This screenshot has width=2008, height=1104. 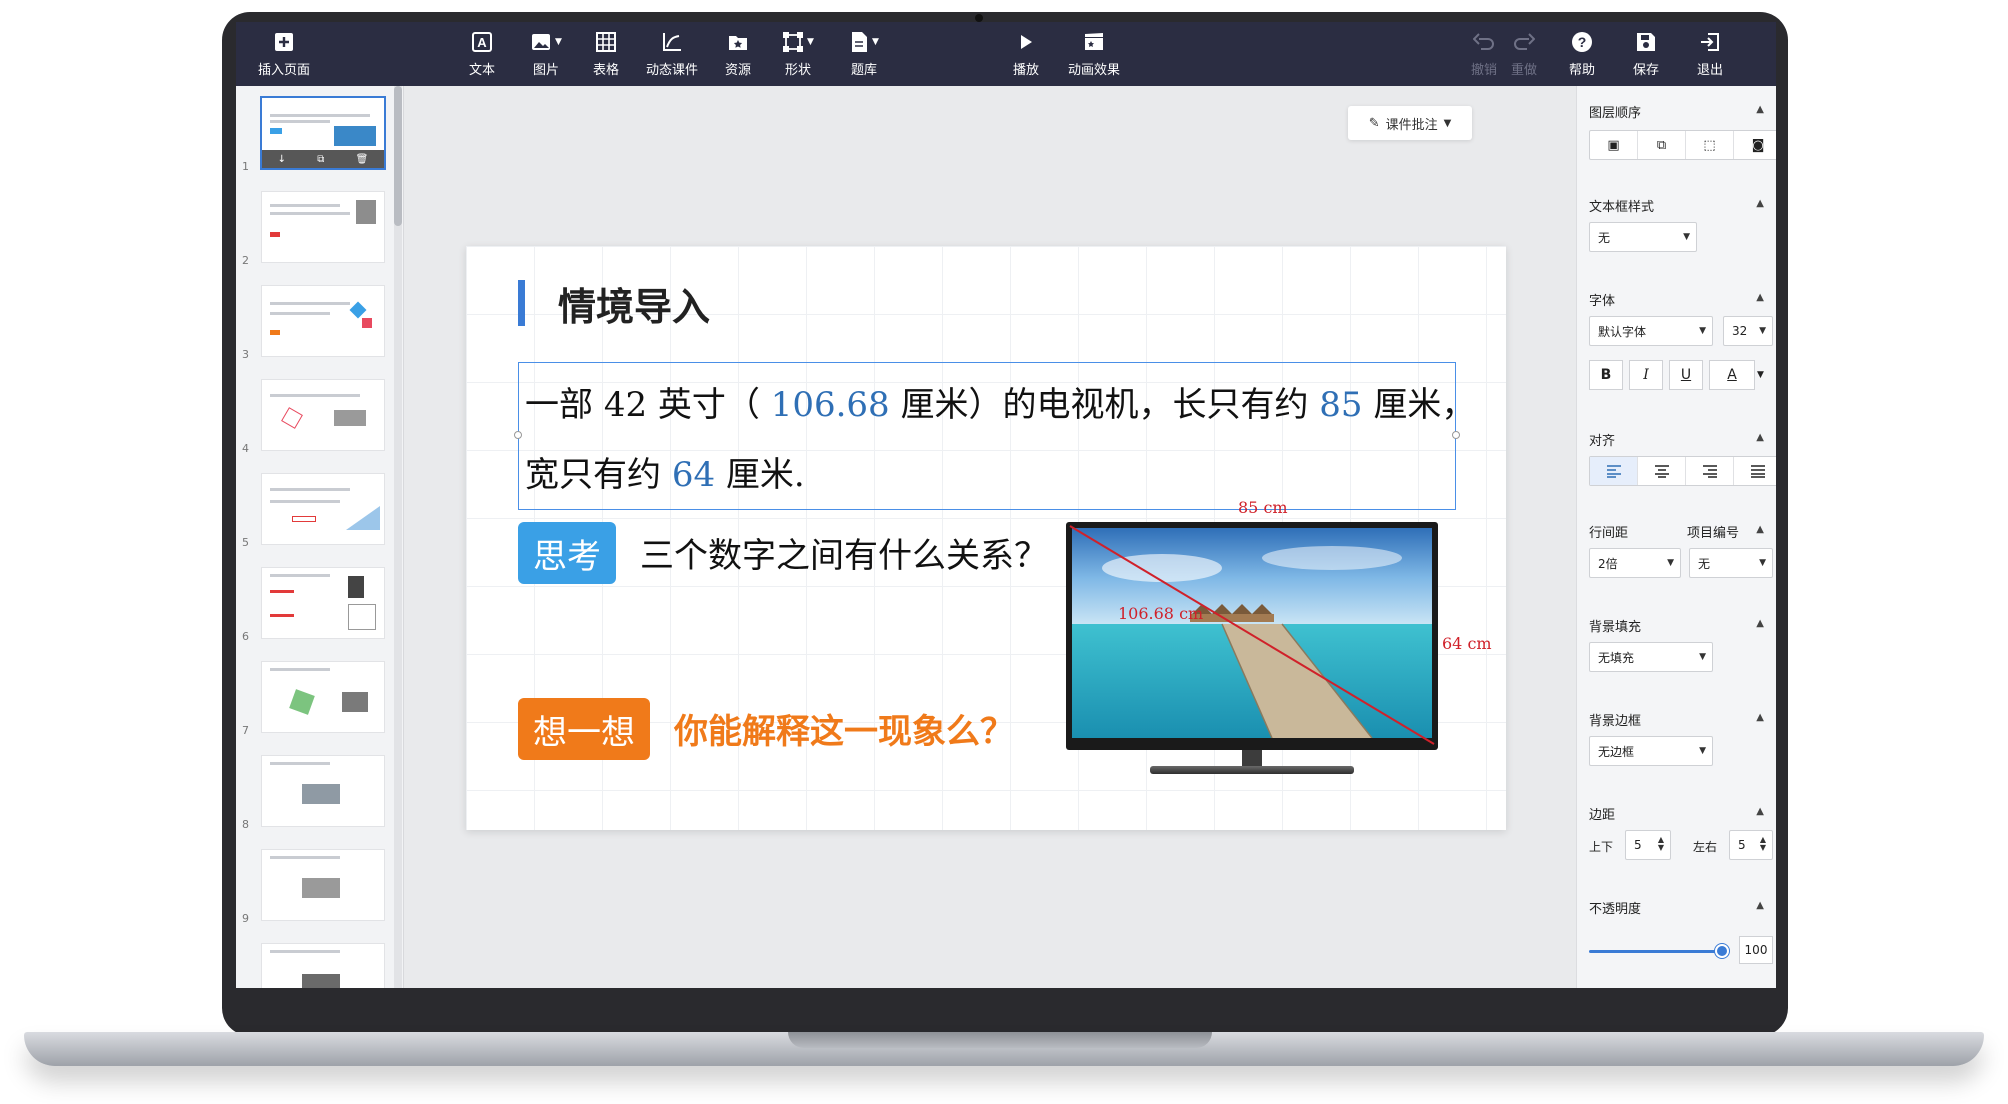 I want to click on undo-label: 撤销, so click(x=1483, y=70).